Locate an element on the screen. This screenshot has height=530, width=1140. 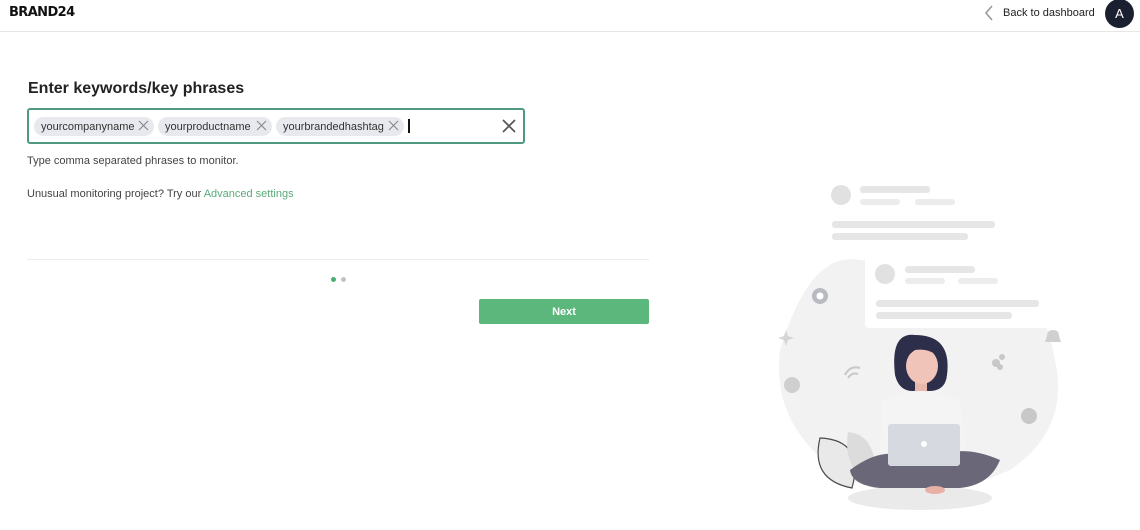
page-title: Enter keywords/key phrases is located at coordinates (136, 88).